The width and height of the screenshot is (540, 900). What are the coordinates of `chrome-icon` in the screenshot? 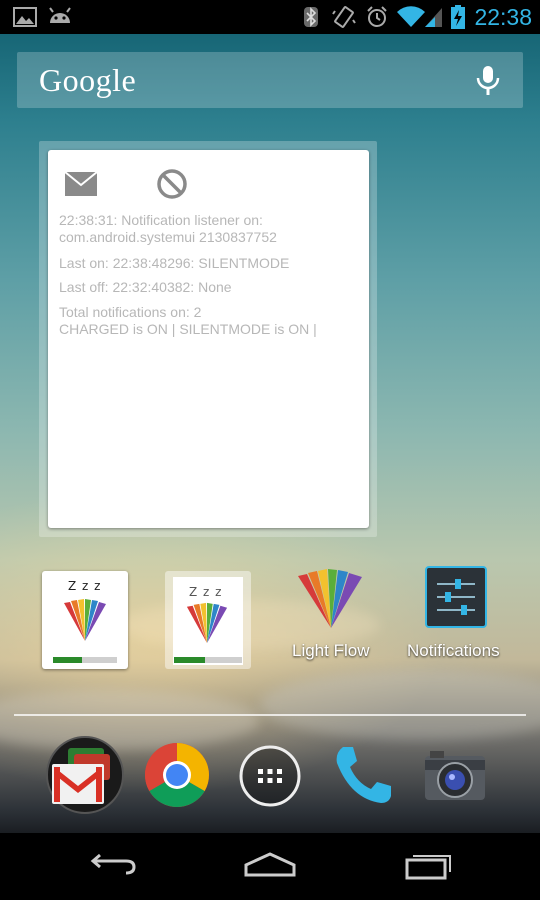 It's located at (177, 777).